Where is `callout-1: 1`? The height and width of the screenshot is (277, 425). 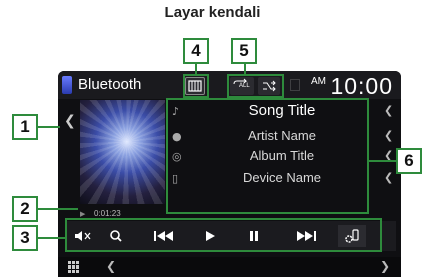 callout-1: 1 is located at coordinates (25, 127).